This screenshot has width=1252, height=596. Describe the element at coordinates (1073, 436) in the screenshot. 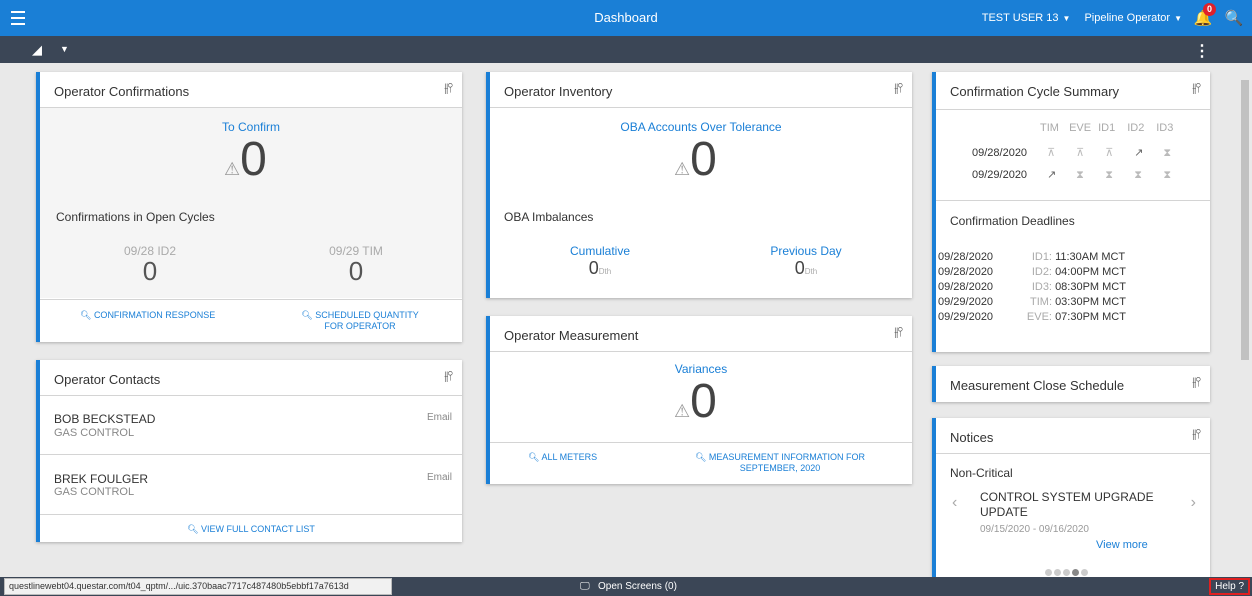

I see `card-header: Notices ⫲⫯` at that location.